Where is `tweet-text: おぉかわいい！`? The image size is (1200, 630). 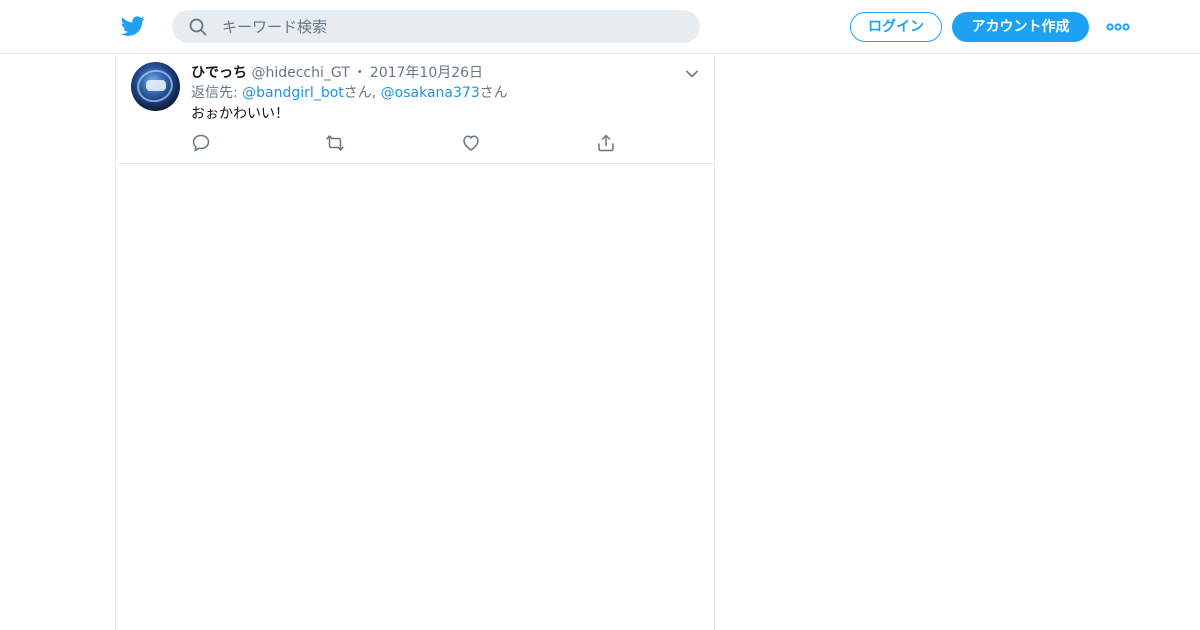
tweet-text: おぉかわいい！ is located at coordinates (240, 114).